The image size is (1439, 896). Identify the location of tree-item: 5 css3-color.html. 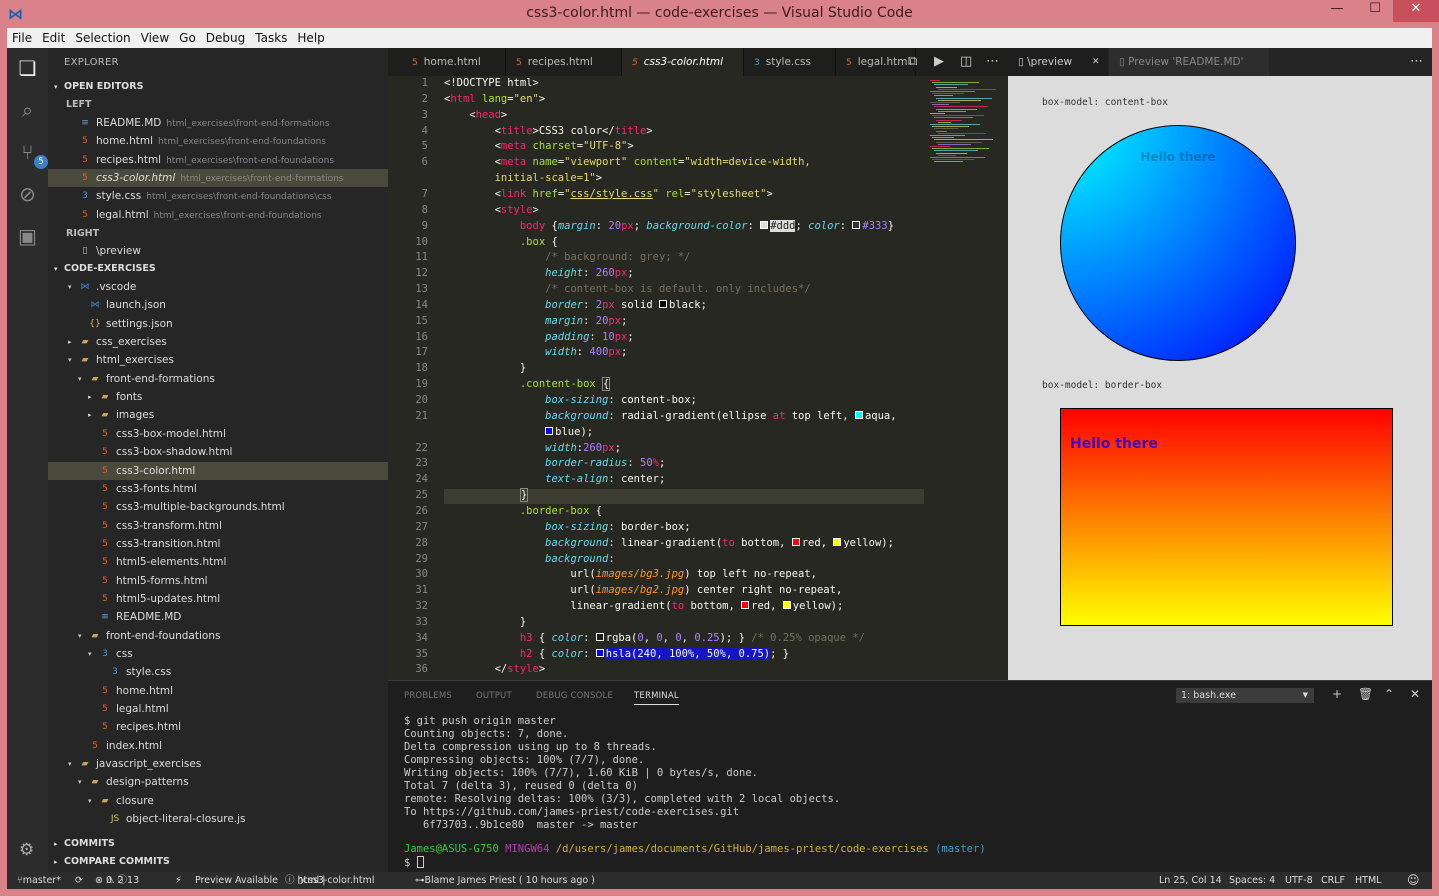
(218, 470).